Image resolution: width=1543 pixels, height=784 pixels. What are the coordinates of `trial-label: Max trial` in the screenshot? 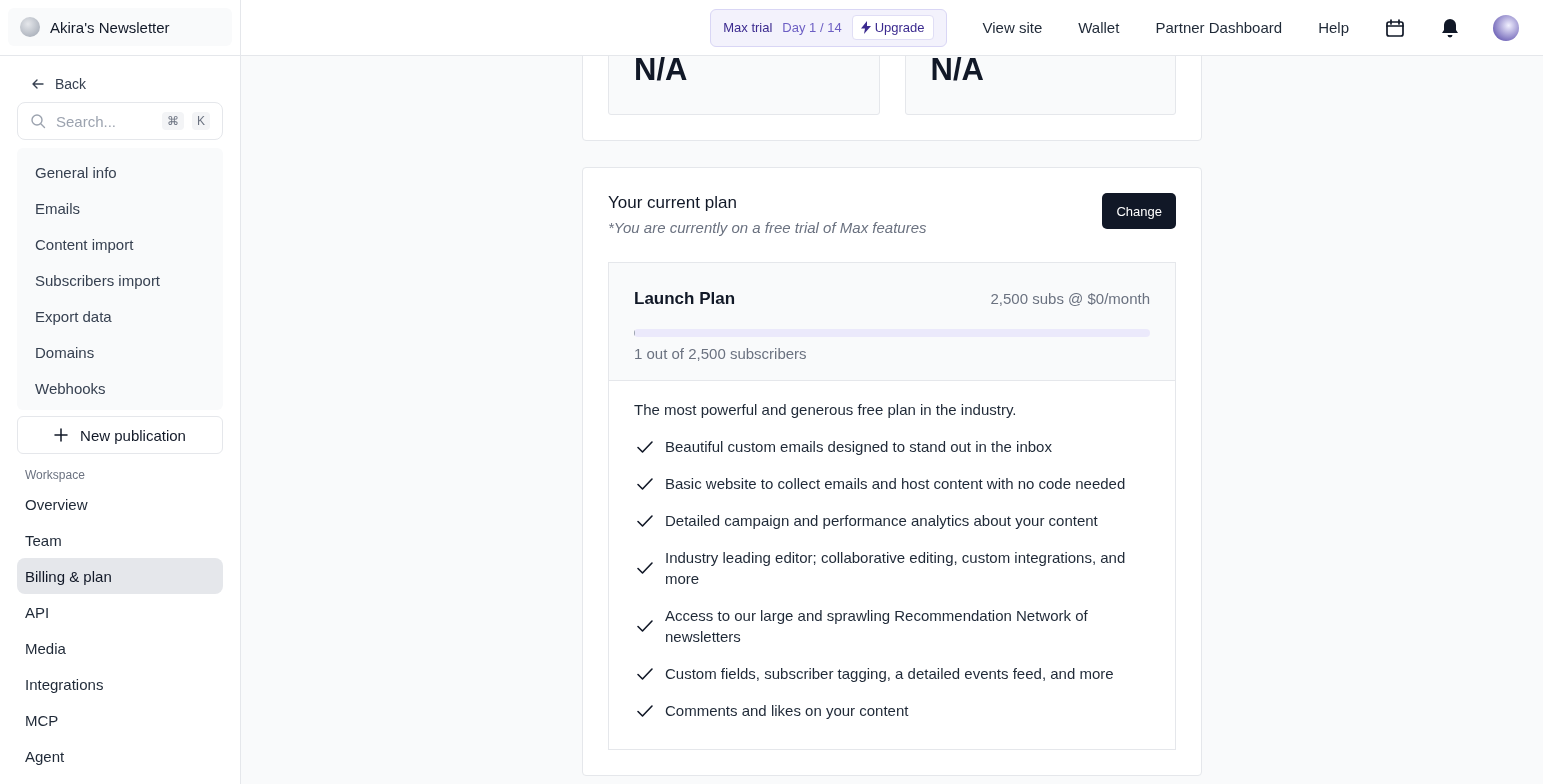 It's located at (748, 27).